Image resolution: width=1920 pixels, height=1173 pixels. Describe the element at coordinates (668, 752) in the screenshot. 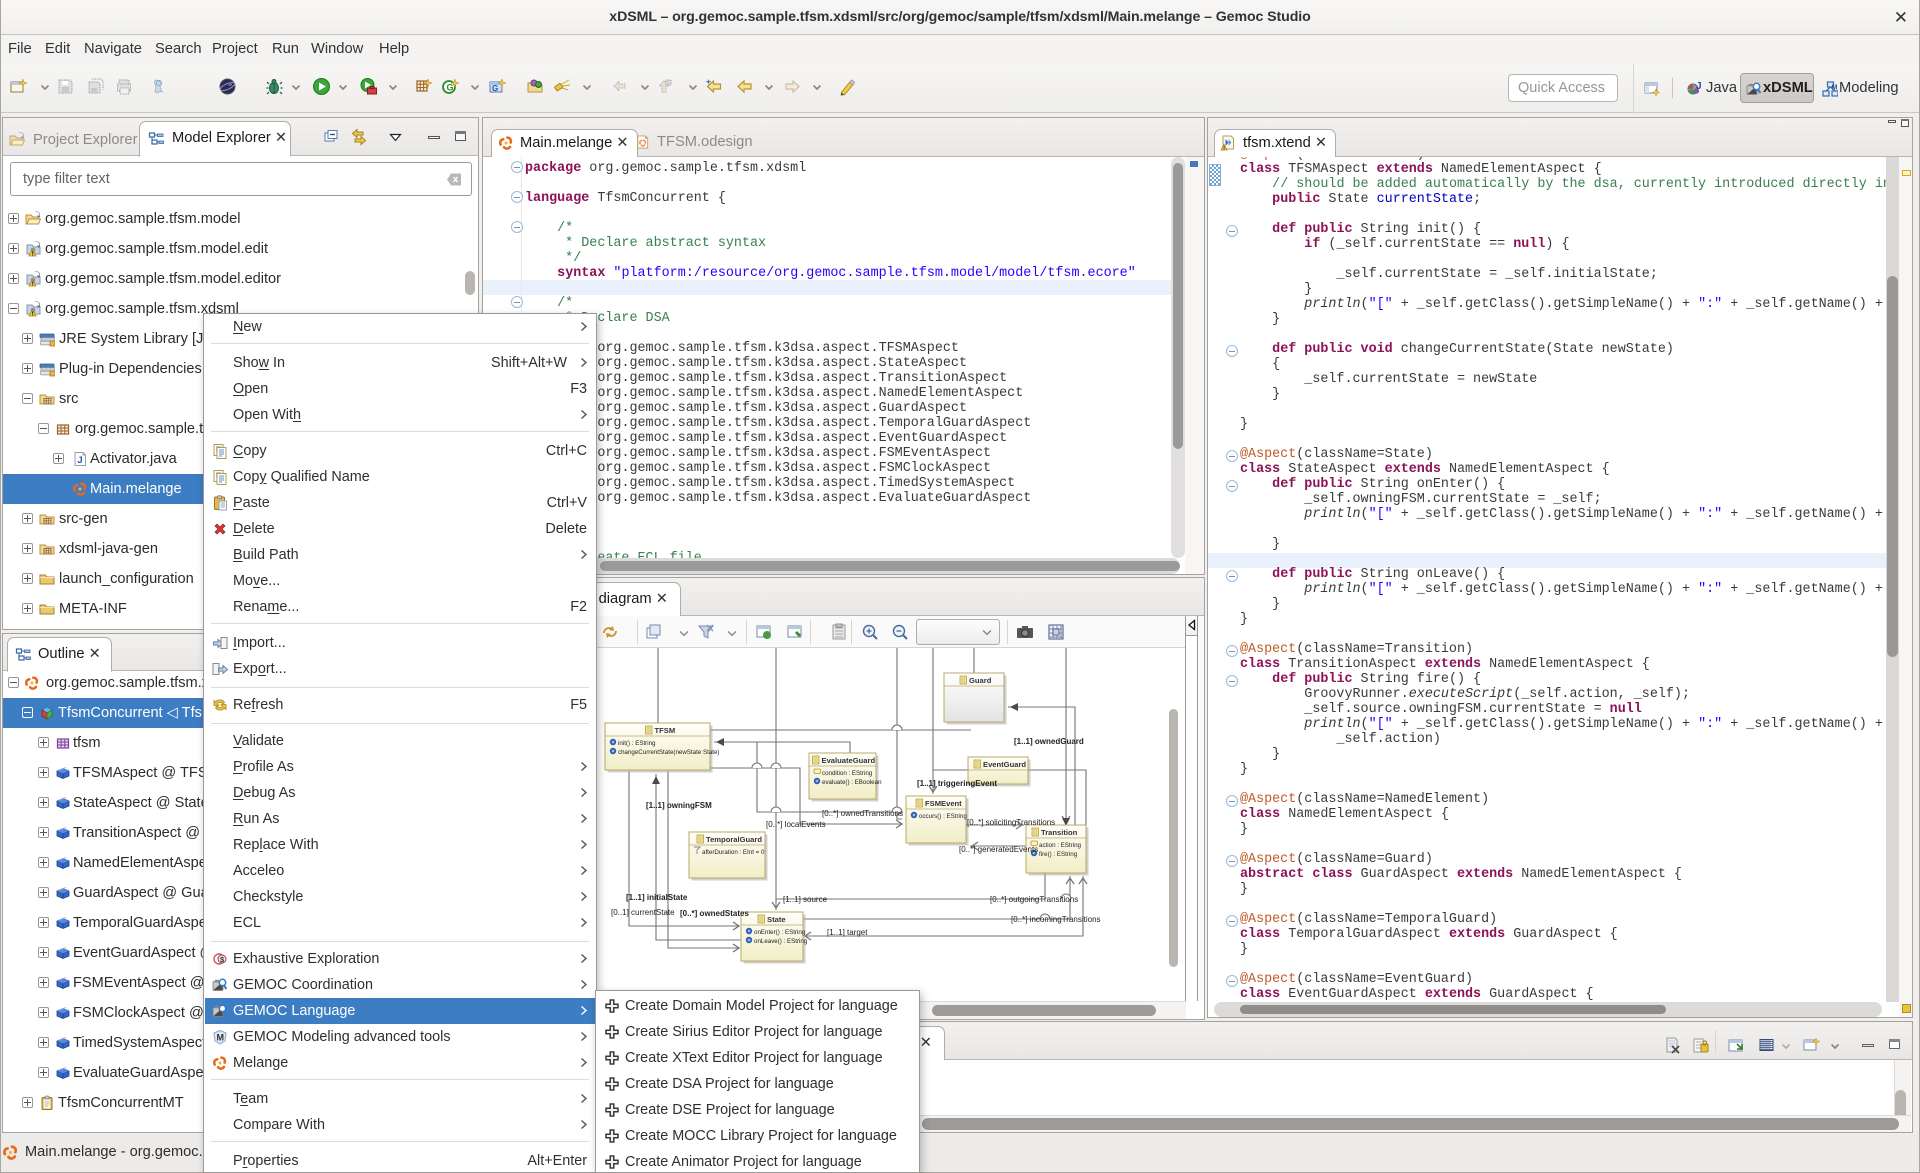

I see `svg-text:changeCurrentState(newState St: changeCurrentState(newState State)` at that location.